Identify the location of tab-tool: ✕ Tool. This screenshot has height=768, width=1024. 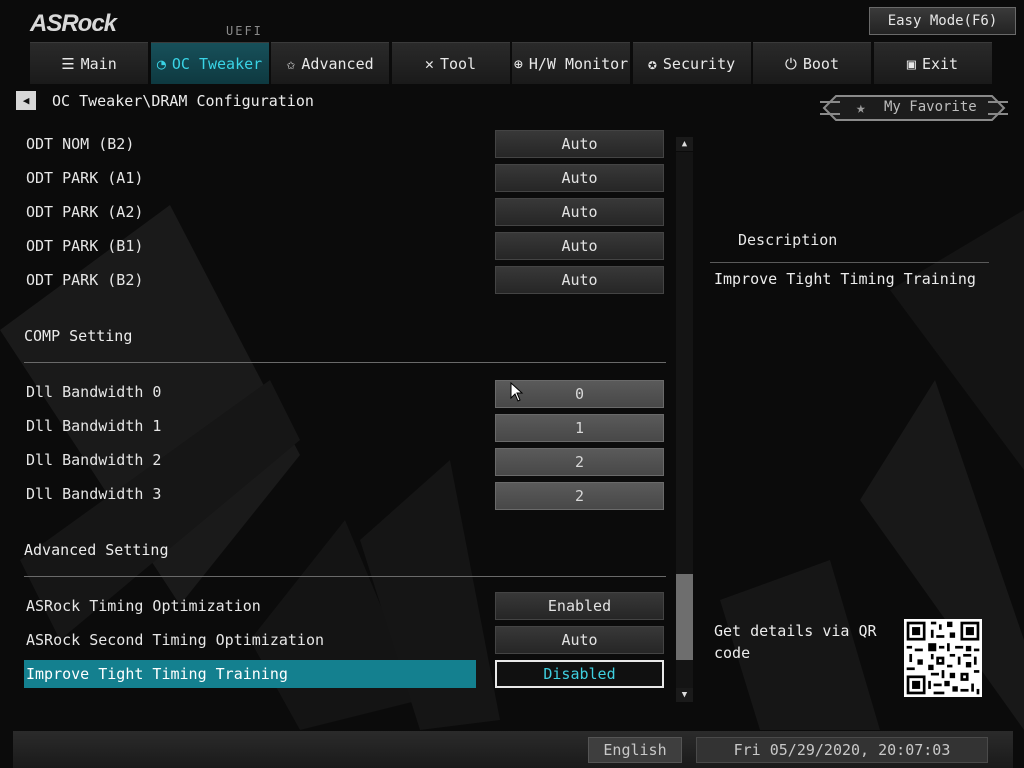
(450, 63).